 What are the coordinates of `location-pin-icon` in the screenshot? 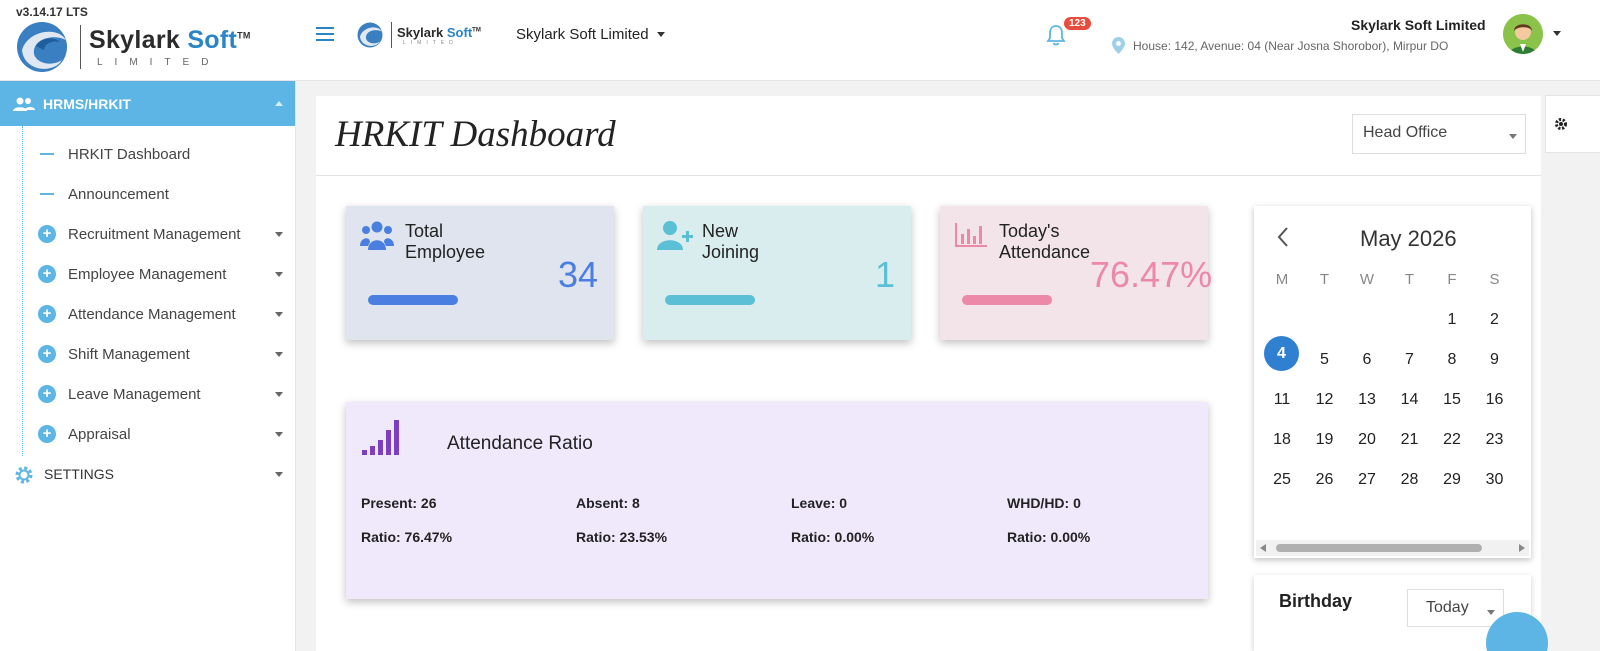 It's located at (1118, 45).